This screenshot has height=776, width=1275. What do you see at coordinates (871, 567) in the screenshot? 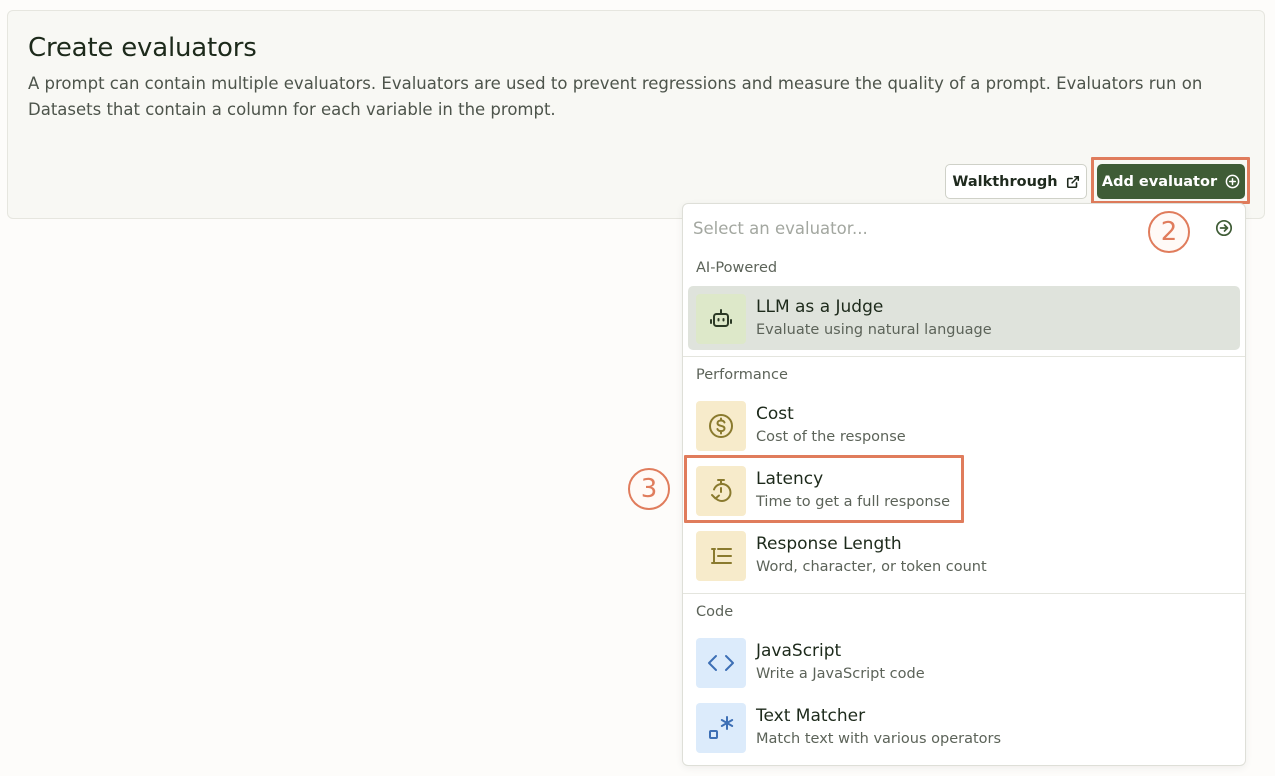
I see `evaluator-subtitle: Word, character, or token count` at bounding box center [871, 567].